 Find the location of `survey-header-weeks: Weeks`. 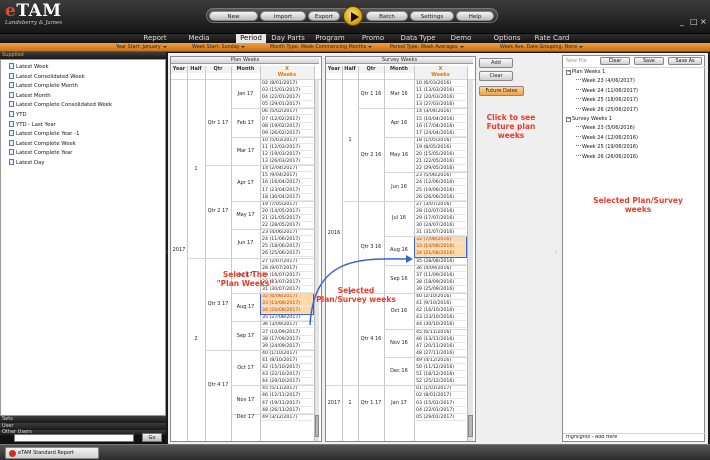

survey-header-weeks: Weeks is located at coordinates (440, 75).